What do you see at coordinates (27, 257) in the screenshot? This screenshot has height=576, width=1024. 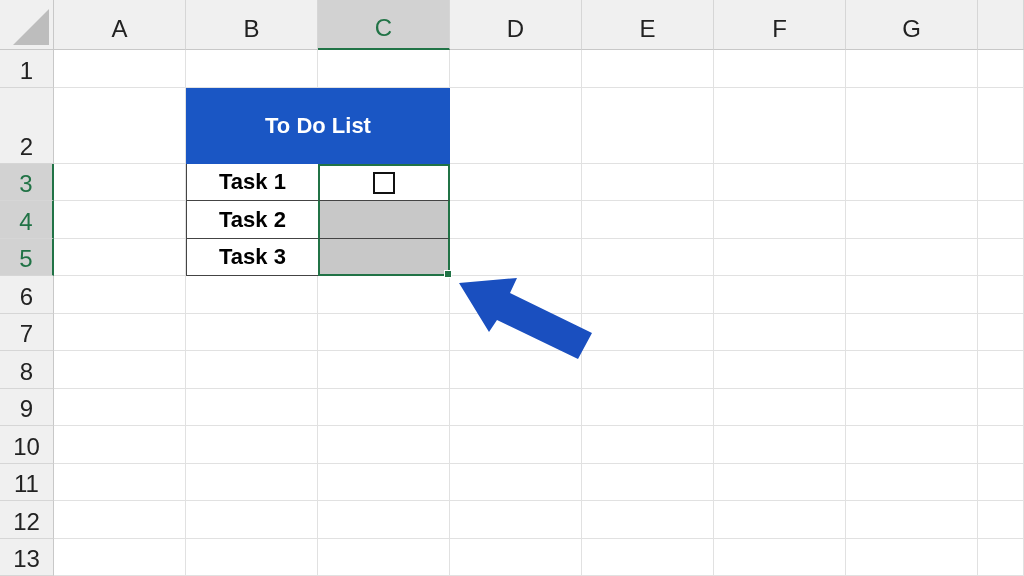 I see `row-header: 5` at bounding box center [27, 257].